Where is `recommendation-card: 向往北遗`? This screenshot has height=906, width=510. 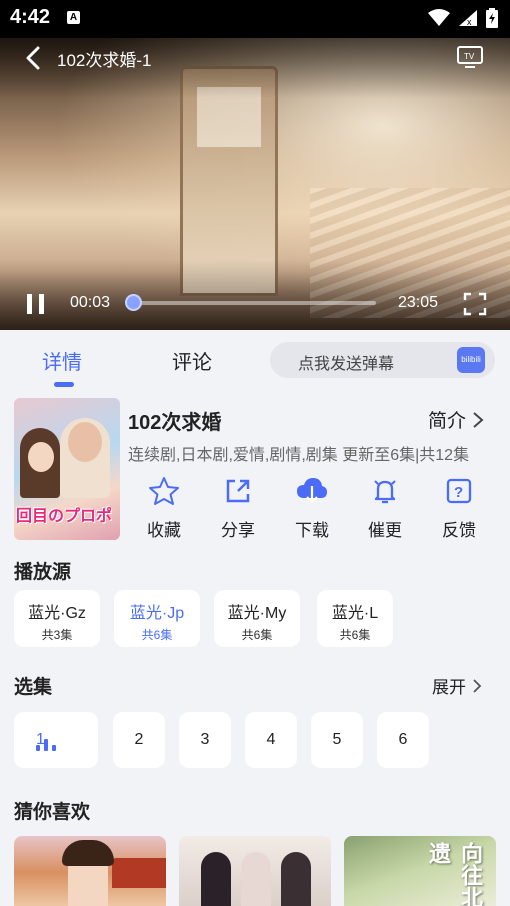
recommendation-card: 向往北遗 is located at coordinates (420, 871).